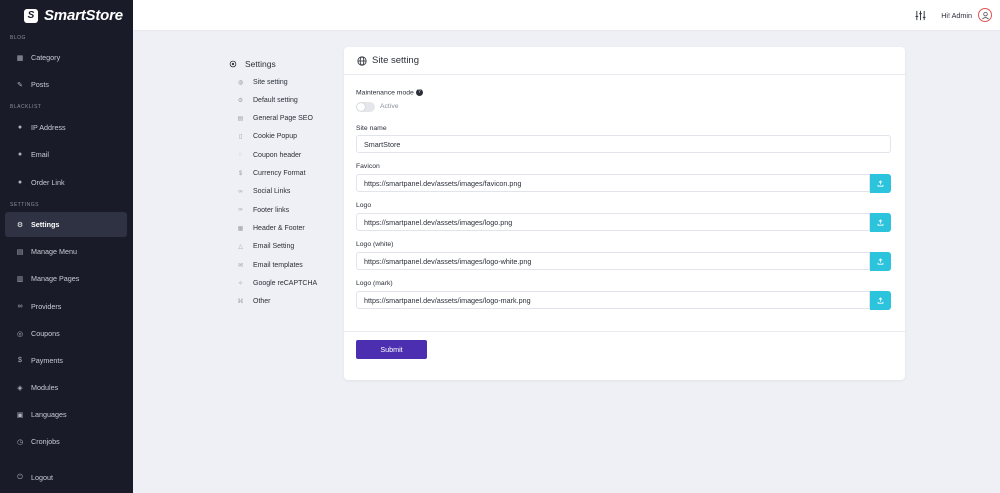 The width and height of the screenshot is (1000, 493). What do you see at coordinates (240, 283) in the screenshot?
I see `captcha-icon: ✧` at bounding box center [240, 283].